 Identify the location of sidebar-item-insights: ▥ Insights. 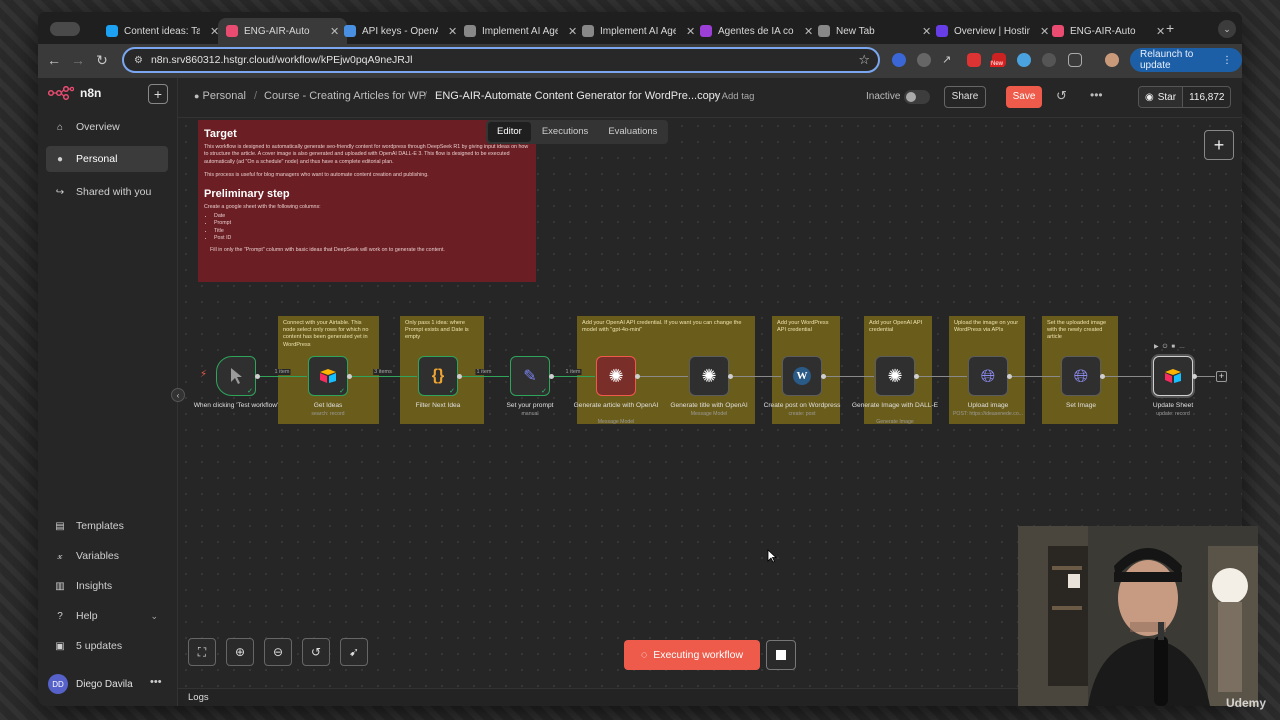
(107, 586).